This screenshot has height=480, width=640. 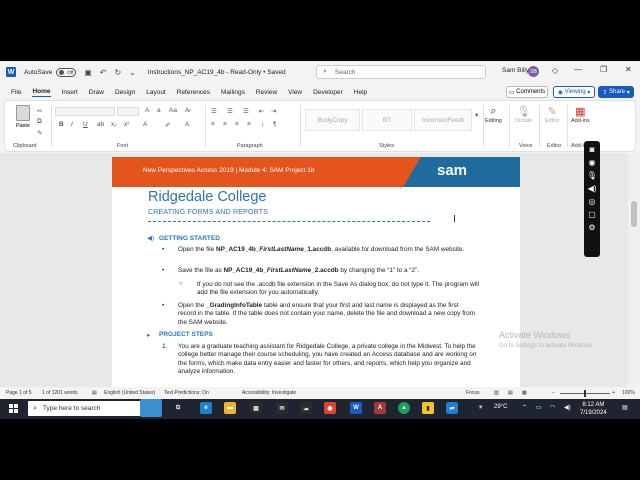 I want to click on web-layout-icon: ▦, so click(x=524, y=393).